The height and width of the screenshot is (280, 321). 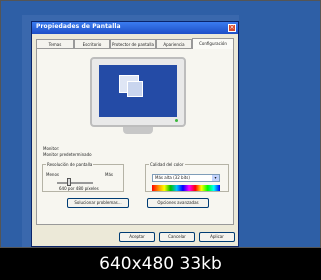 I want to click on tab-apariencia: Apariencia, so click(x=174, y=43).